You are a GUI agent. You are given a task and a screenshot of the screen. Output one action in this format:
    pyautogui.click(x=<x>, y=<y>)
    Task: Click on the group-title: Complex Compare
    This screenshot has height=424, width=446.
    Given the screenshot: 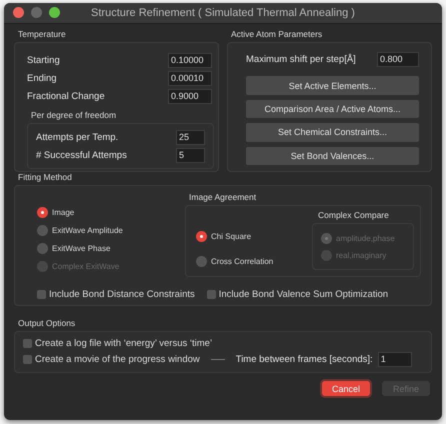 What is the action you would take?
    pyautogui.click(x=353, y=216)
    